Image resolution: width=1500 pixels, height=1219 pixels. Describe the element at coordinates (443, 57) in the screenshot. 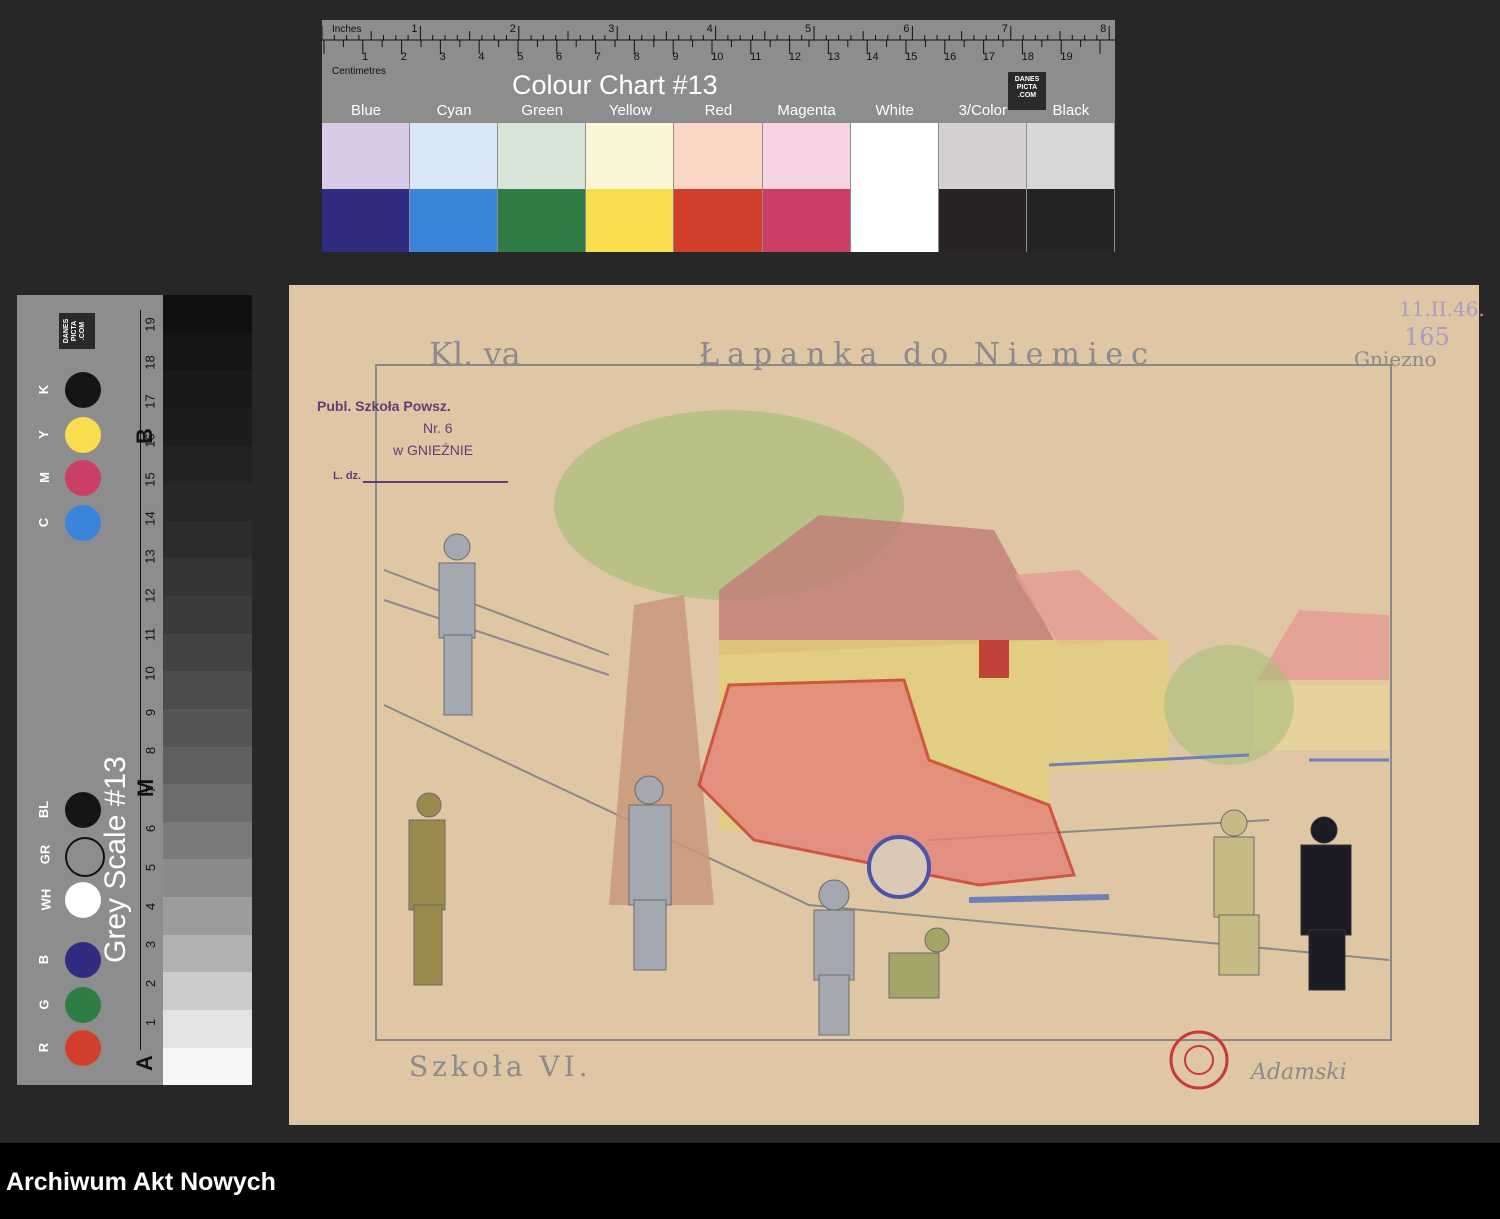

I see `cm-mark: 3` at that location.